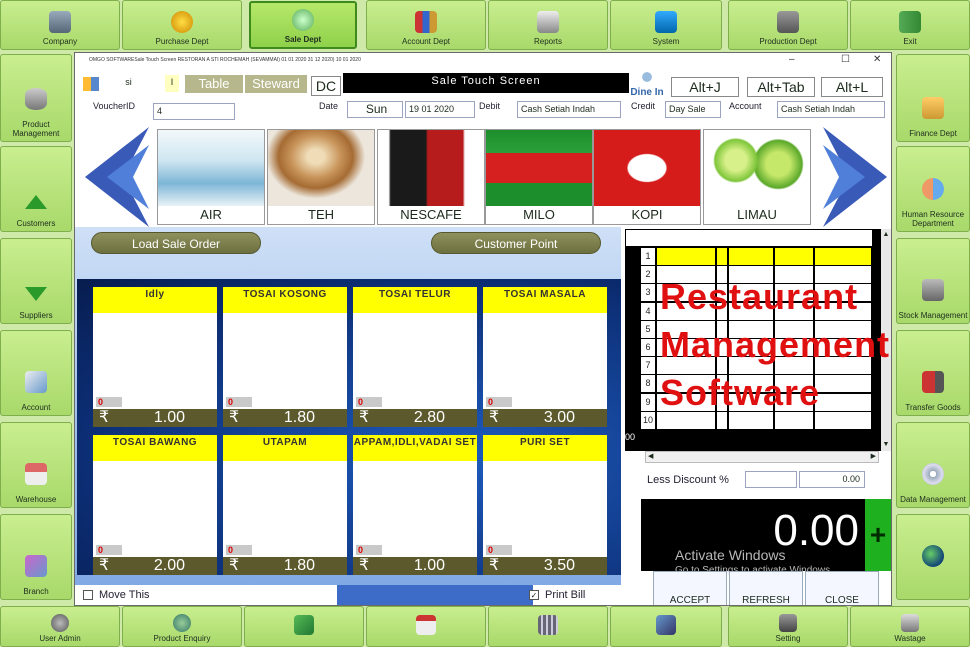  What do you see at coordinates (304, 626) in the screenshot?
I see `nav-notepad-button` at bounding box center [304, 626].